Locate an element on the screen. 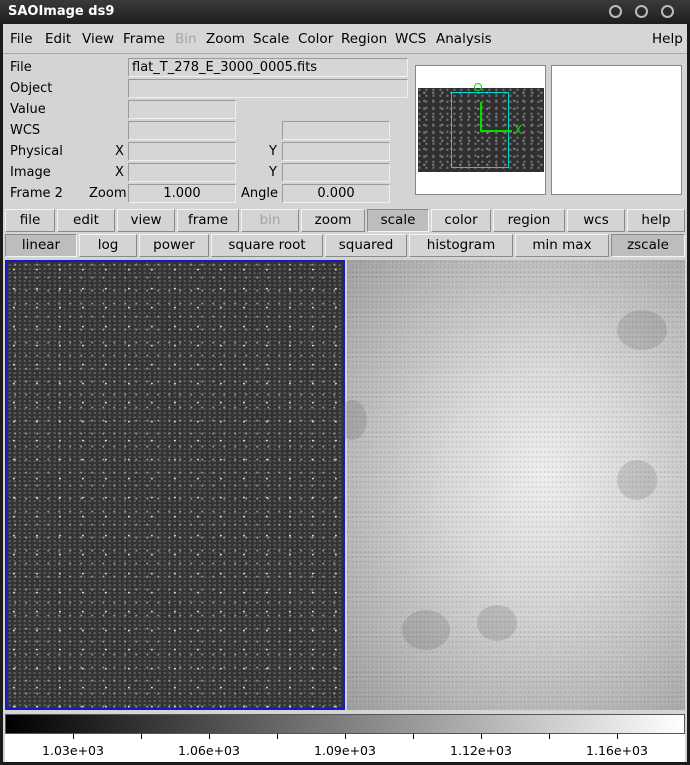 The image size is (690, 765). frame-label: Frame 2 is located at coordinates (36, 193).